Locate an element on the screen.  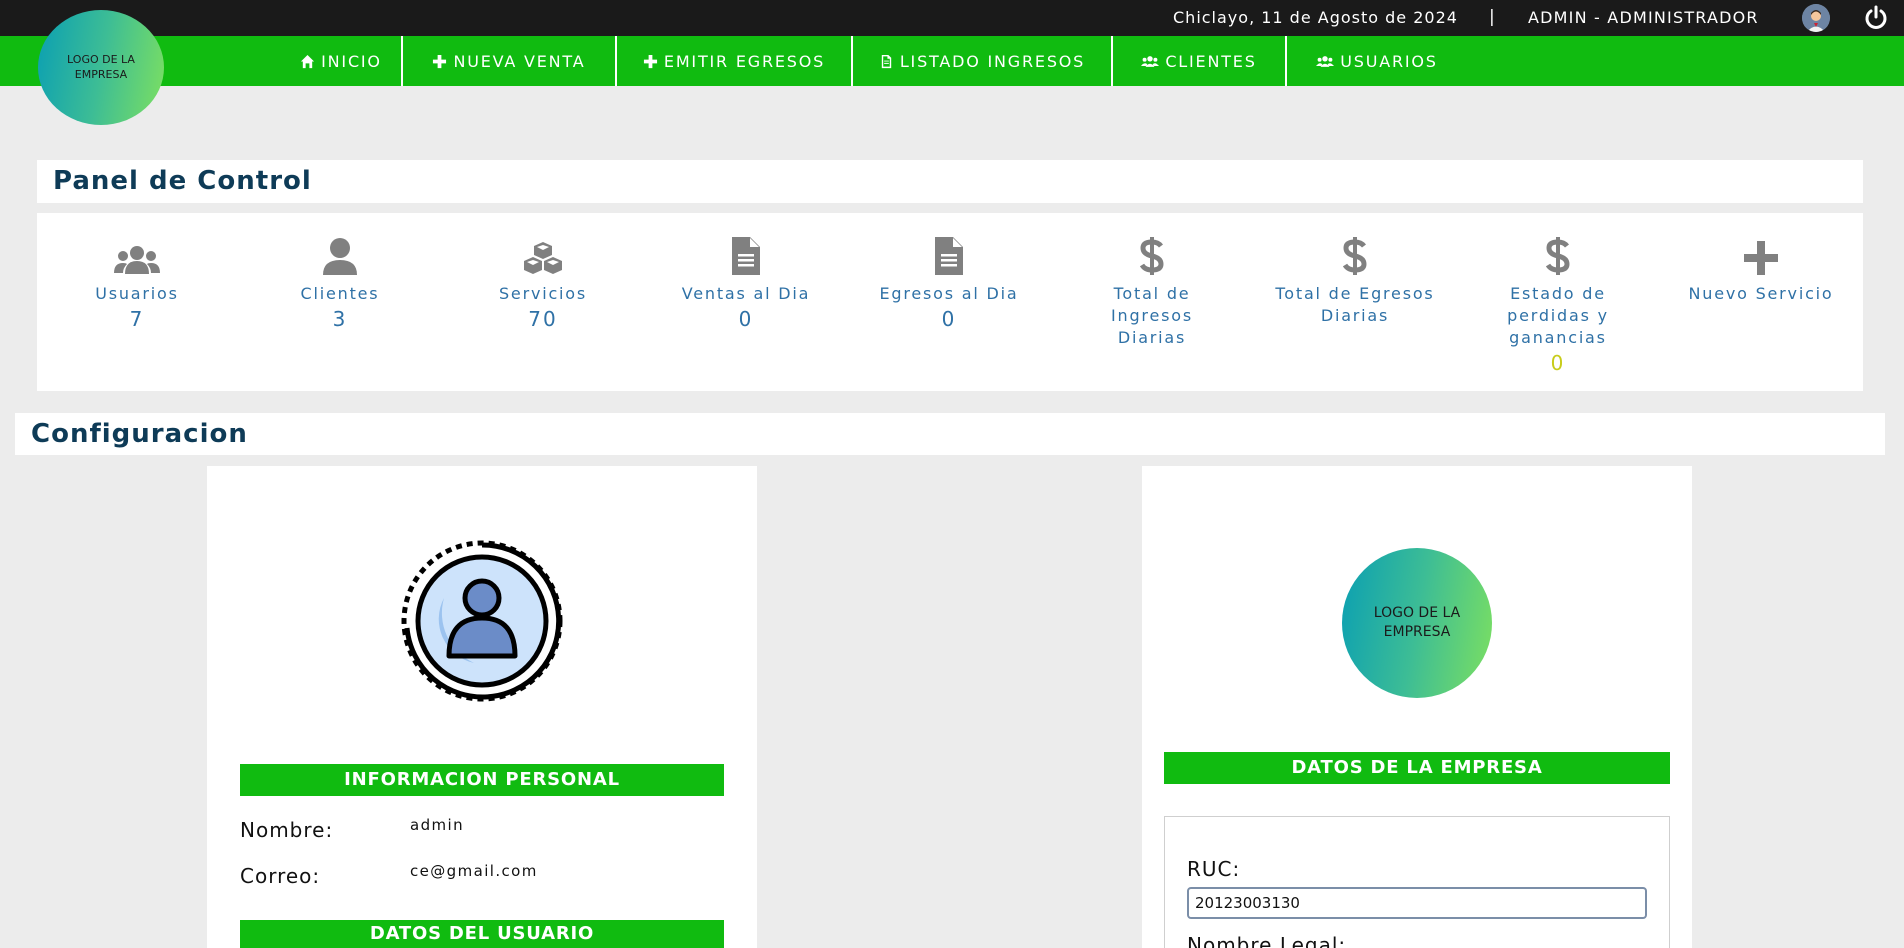
user-icon is located at coordinates (340, 256).